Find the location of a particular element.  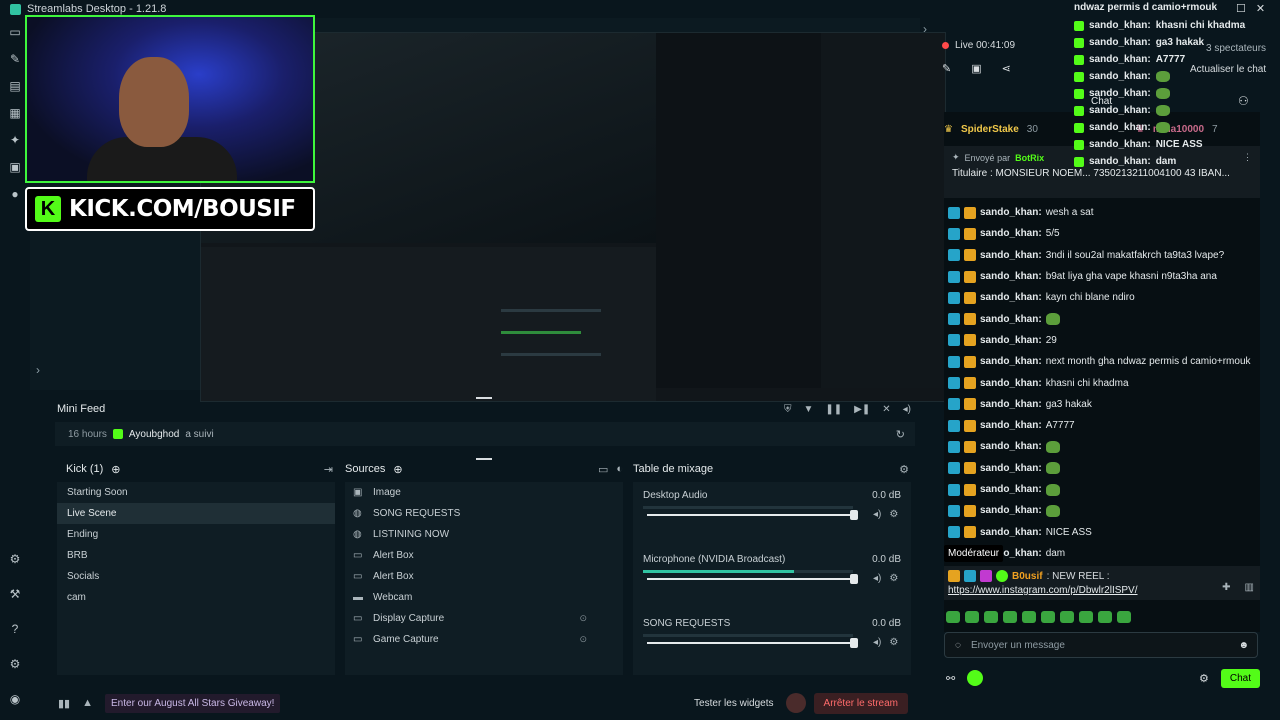

camera-icon: ▣ is located at coordinates (976, 68).